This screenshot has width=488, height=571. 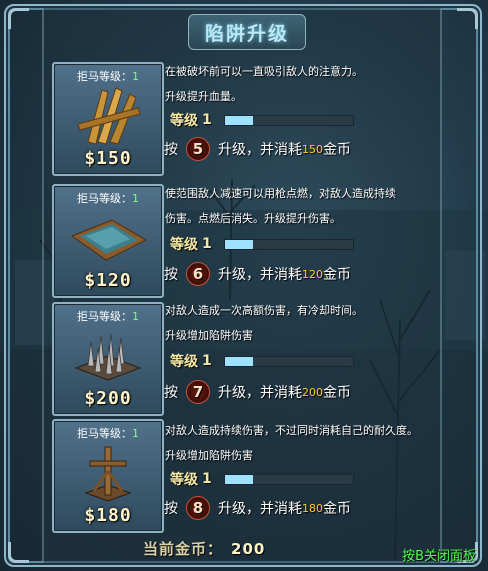 What do you see at coordinates (257, 274) in the screenshot?
I see `upgrade-instruction: 按 6 升级，并消耗 120 金币` at bounding box center [257, 274].